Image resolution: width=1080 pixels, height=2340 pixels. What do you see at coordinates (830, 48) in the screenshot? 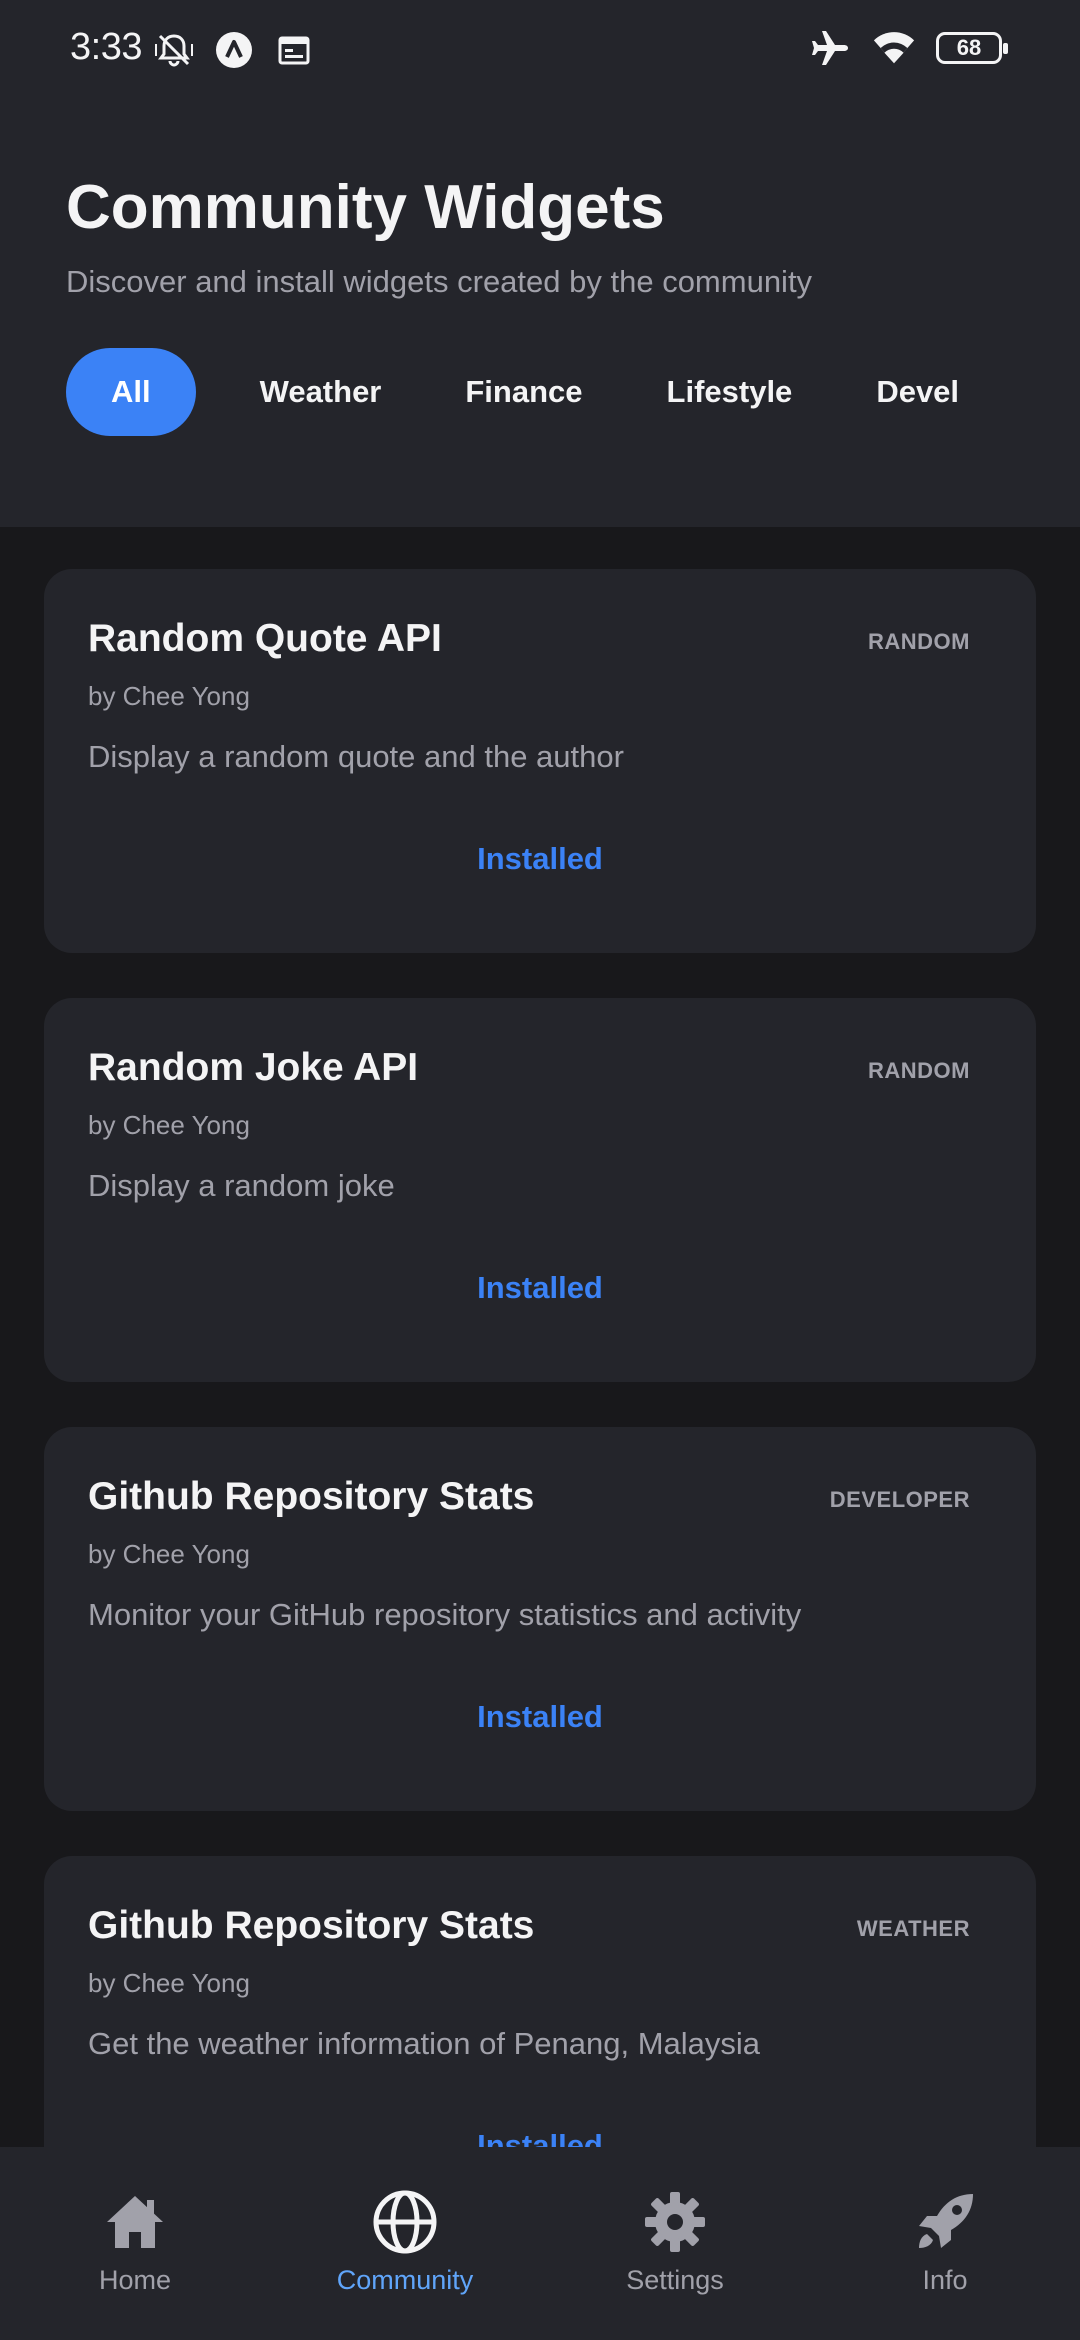
I see `airplane-icon` at bounding box center [830, 48].